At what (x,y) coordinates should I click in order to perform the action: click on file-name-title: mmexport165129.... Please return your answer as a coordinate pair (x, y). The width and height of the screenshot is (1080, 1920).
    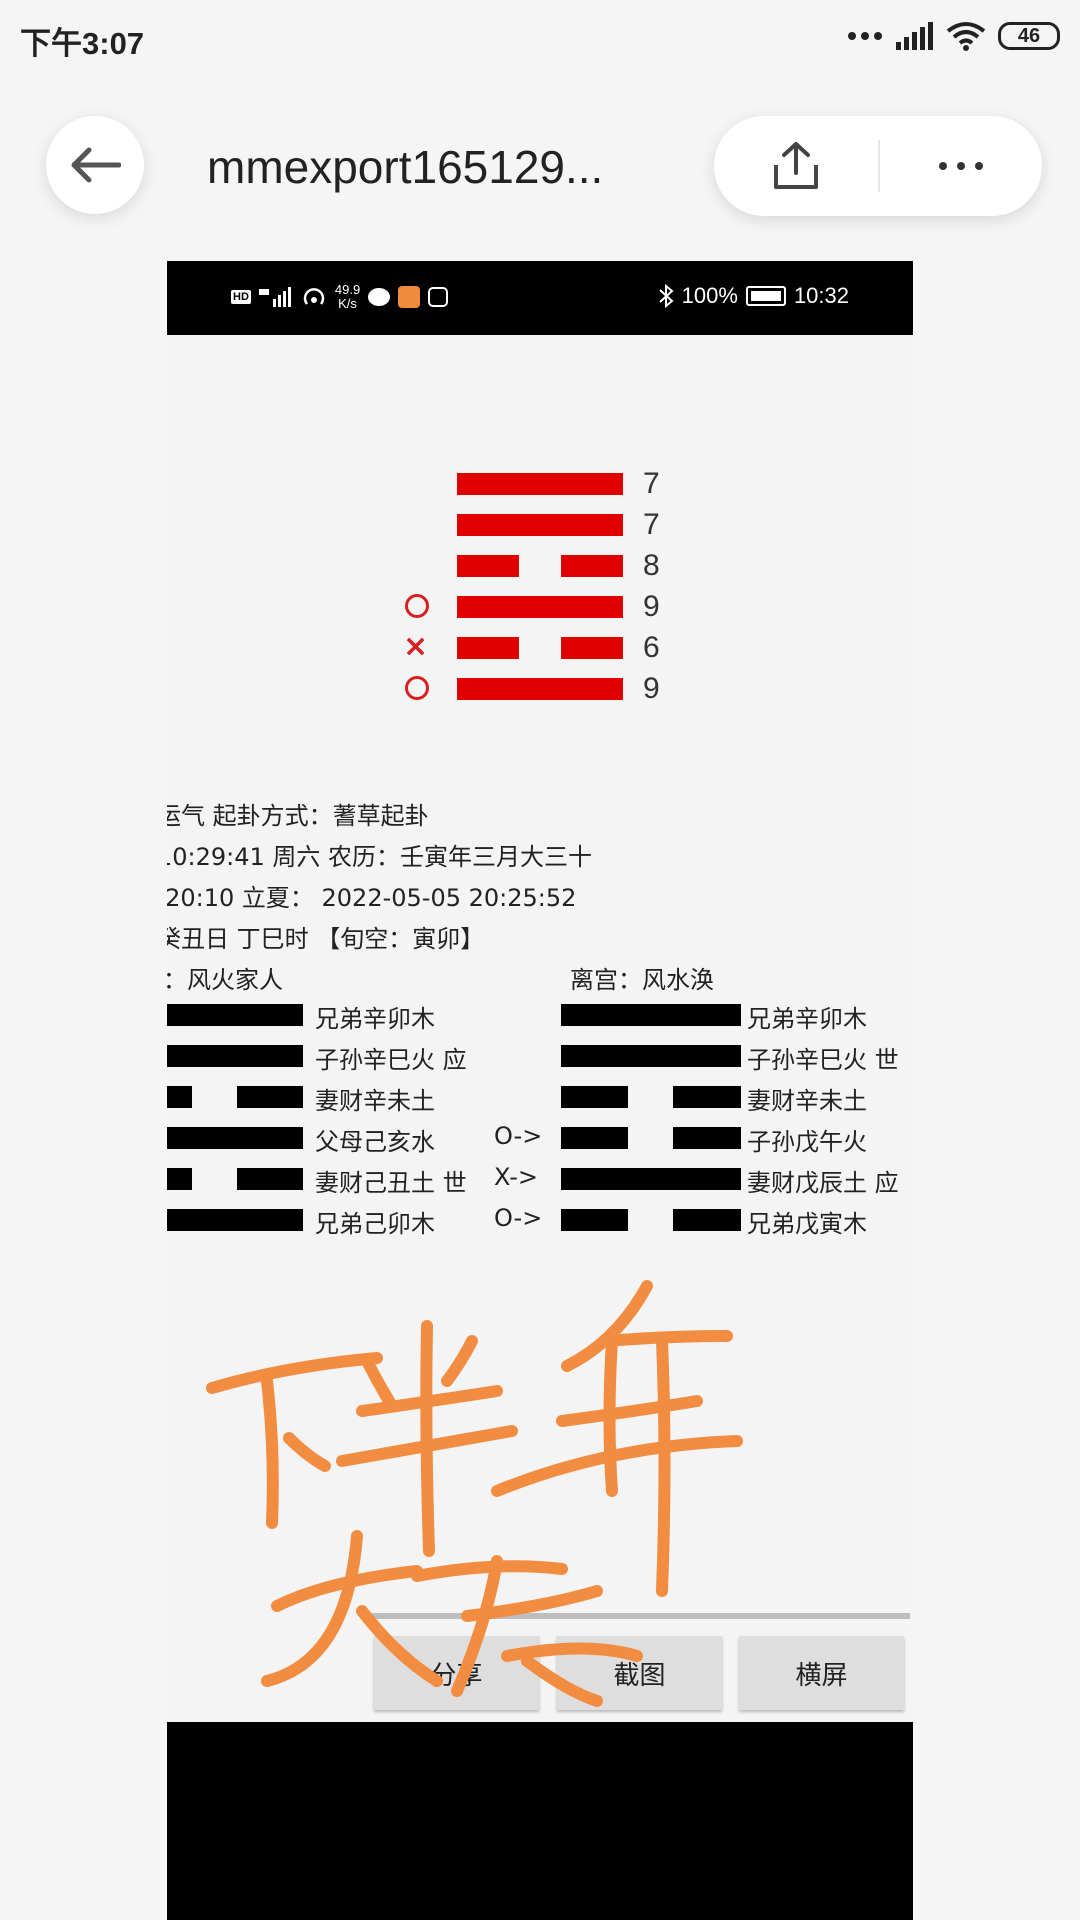
    Looking at the image, I should click on (405, 167).